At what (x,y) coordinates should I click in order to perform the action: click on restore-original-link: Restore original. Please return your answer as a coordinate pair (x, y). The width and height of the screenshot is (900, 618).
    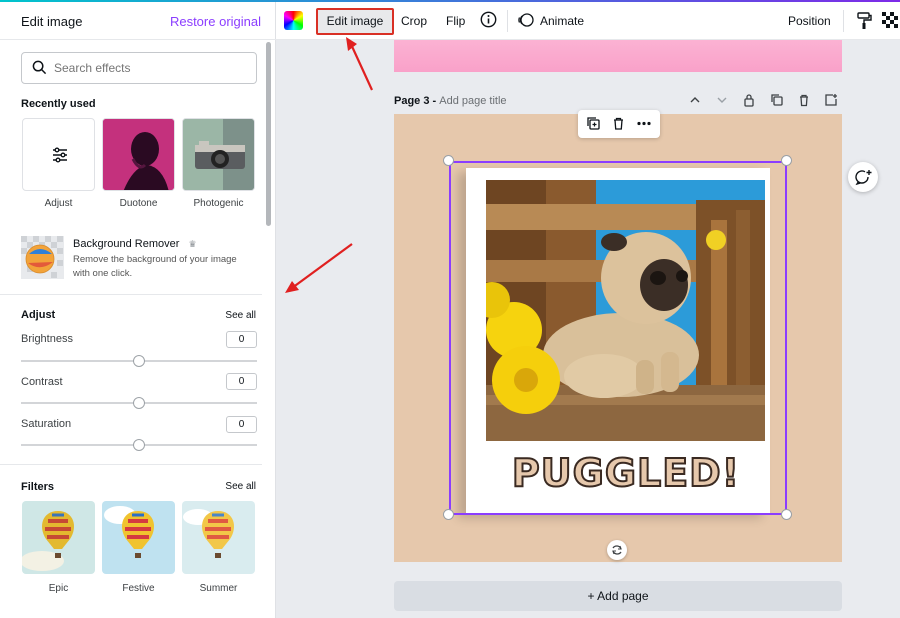
    Looking at the image, I should click on (215, 21).